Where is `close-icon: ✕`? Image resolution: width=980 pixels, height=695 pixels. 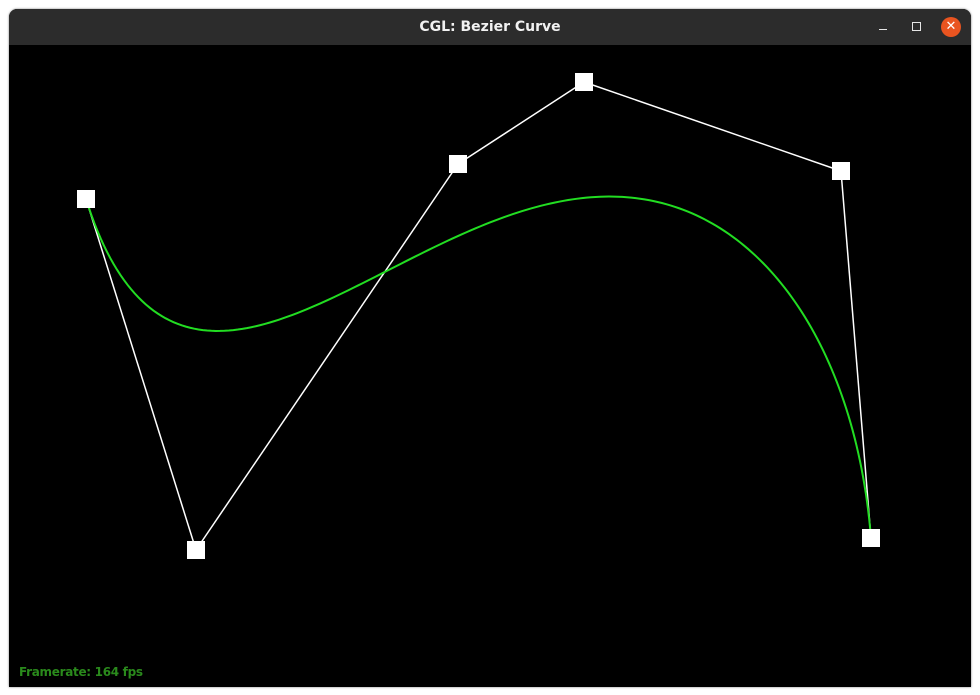
close-icon: ✕ is located at coordinates (951, 26).